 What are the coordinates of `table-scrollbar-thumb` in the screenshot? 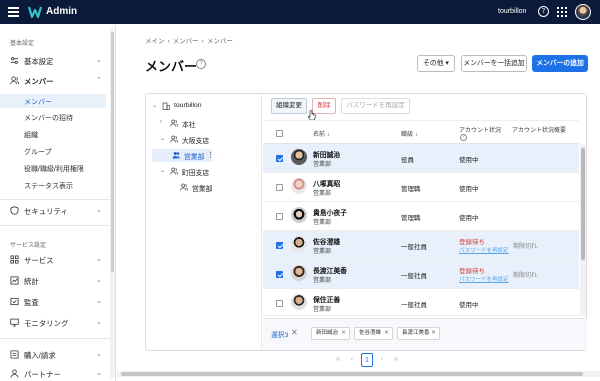 It's located at (583, 204).